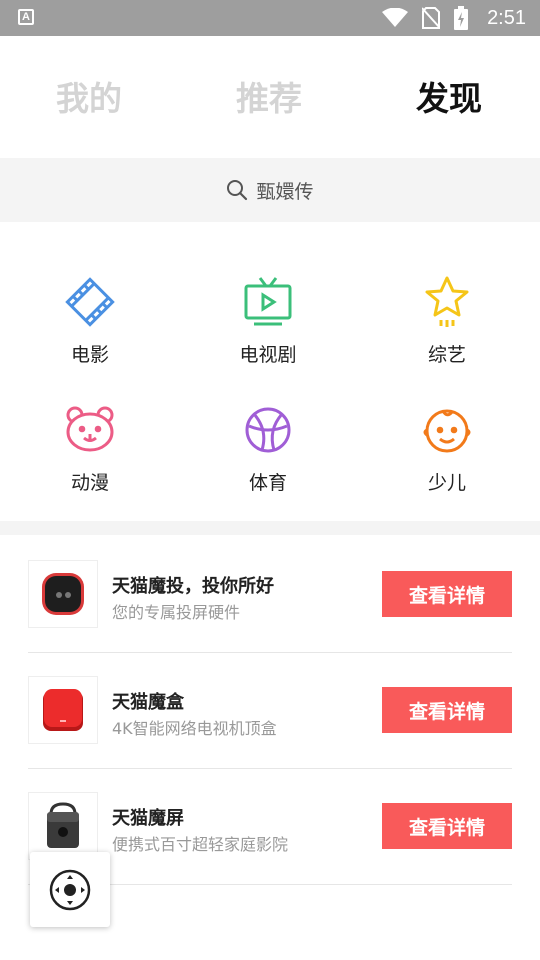 This screenshot has height=960, width=540. What do you see at coordinates (26, 17) in the screenshot?
I see `app-notification-icon: A` at bounding box center [26, 17].